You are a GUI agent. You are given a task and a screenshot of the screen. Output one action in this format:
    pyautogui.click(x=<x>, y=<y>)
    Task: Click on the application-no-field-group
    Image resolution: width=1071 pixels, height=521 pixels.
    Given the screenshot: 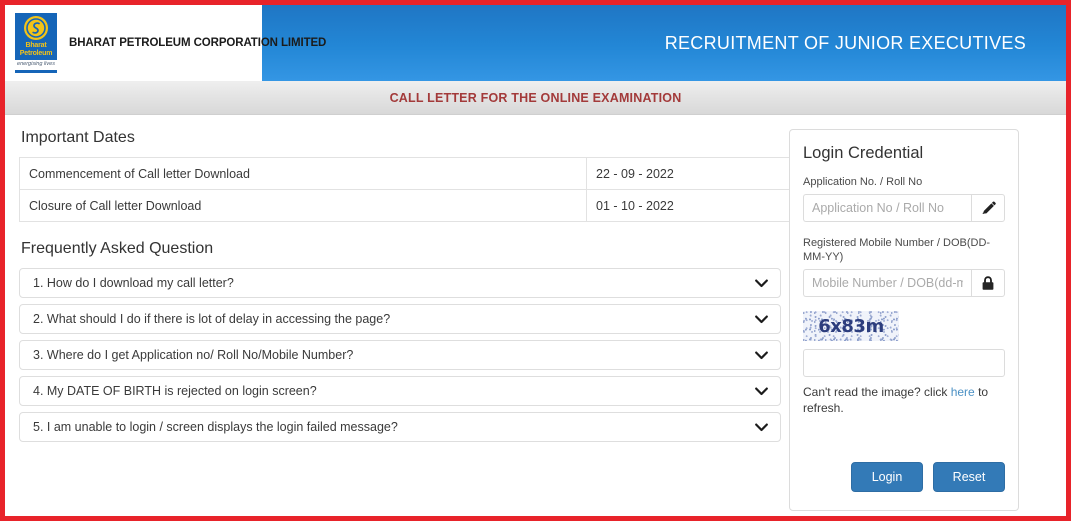 What is the action you would take?
    pyautogui.click(x=904, y=208)
    